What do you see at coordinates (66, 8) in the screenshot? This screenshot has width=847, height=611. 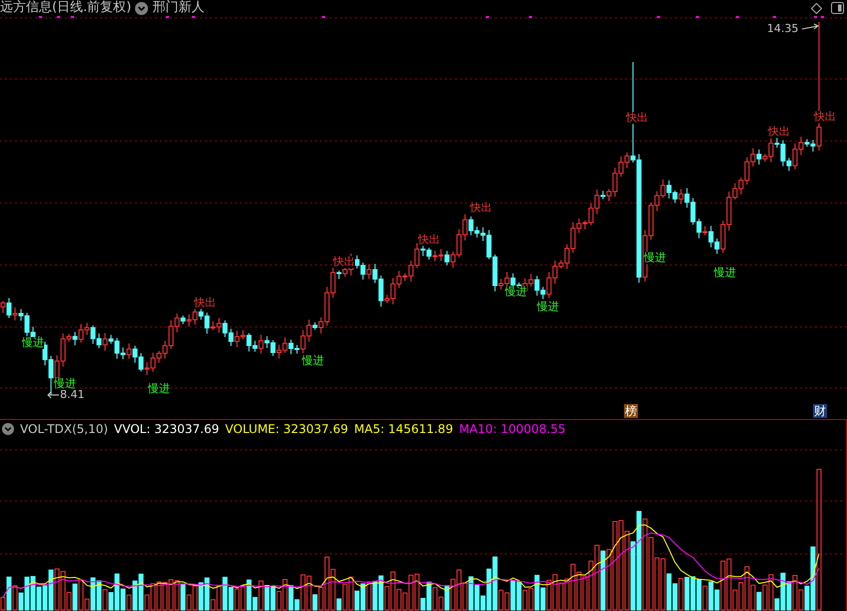 I see `stock-title: 远方信息(日线.前复权)` at bounding box center [66, 8].